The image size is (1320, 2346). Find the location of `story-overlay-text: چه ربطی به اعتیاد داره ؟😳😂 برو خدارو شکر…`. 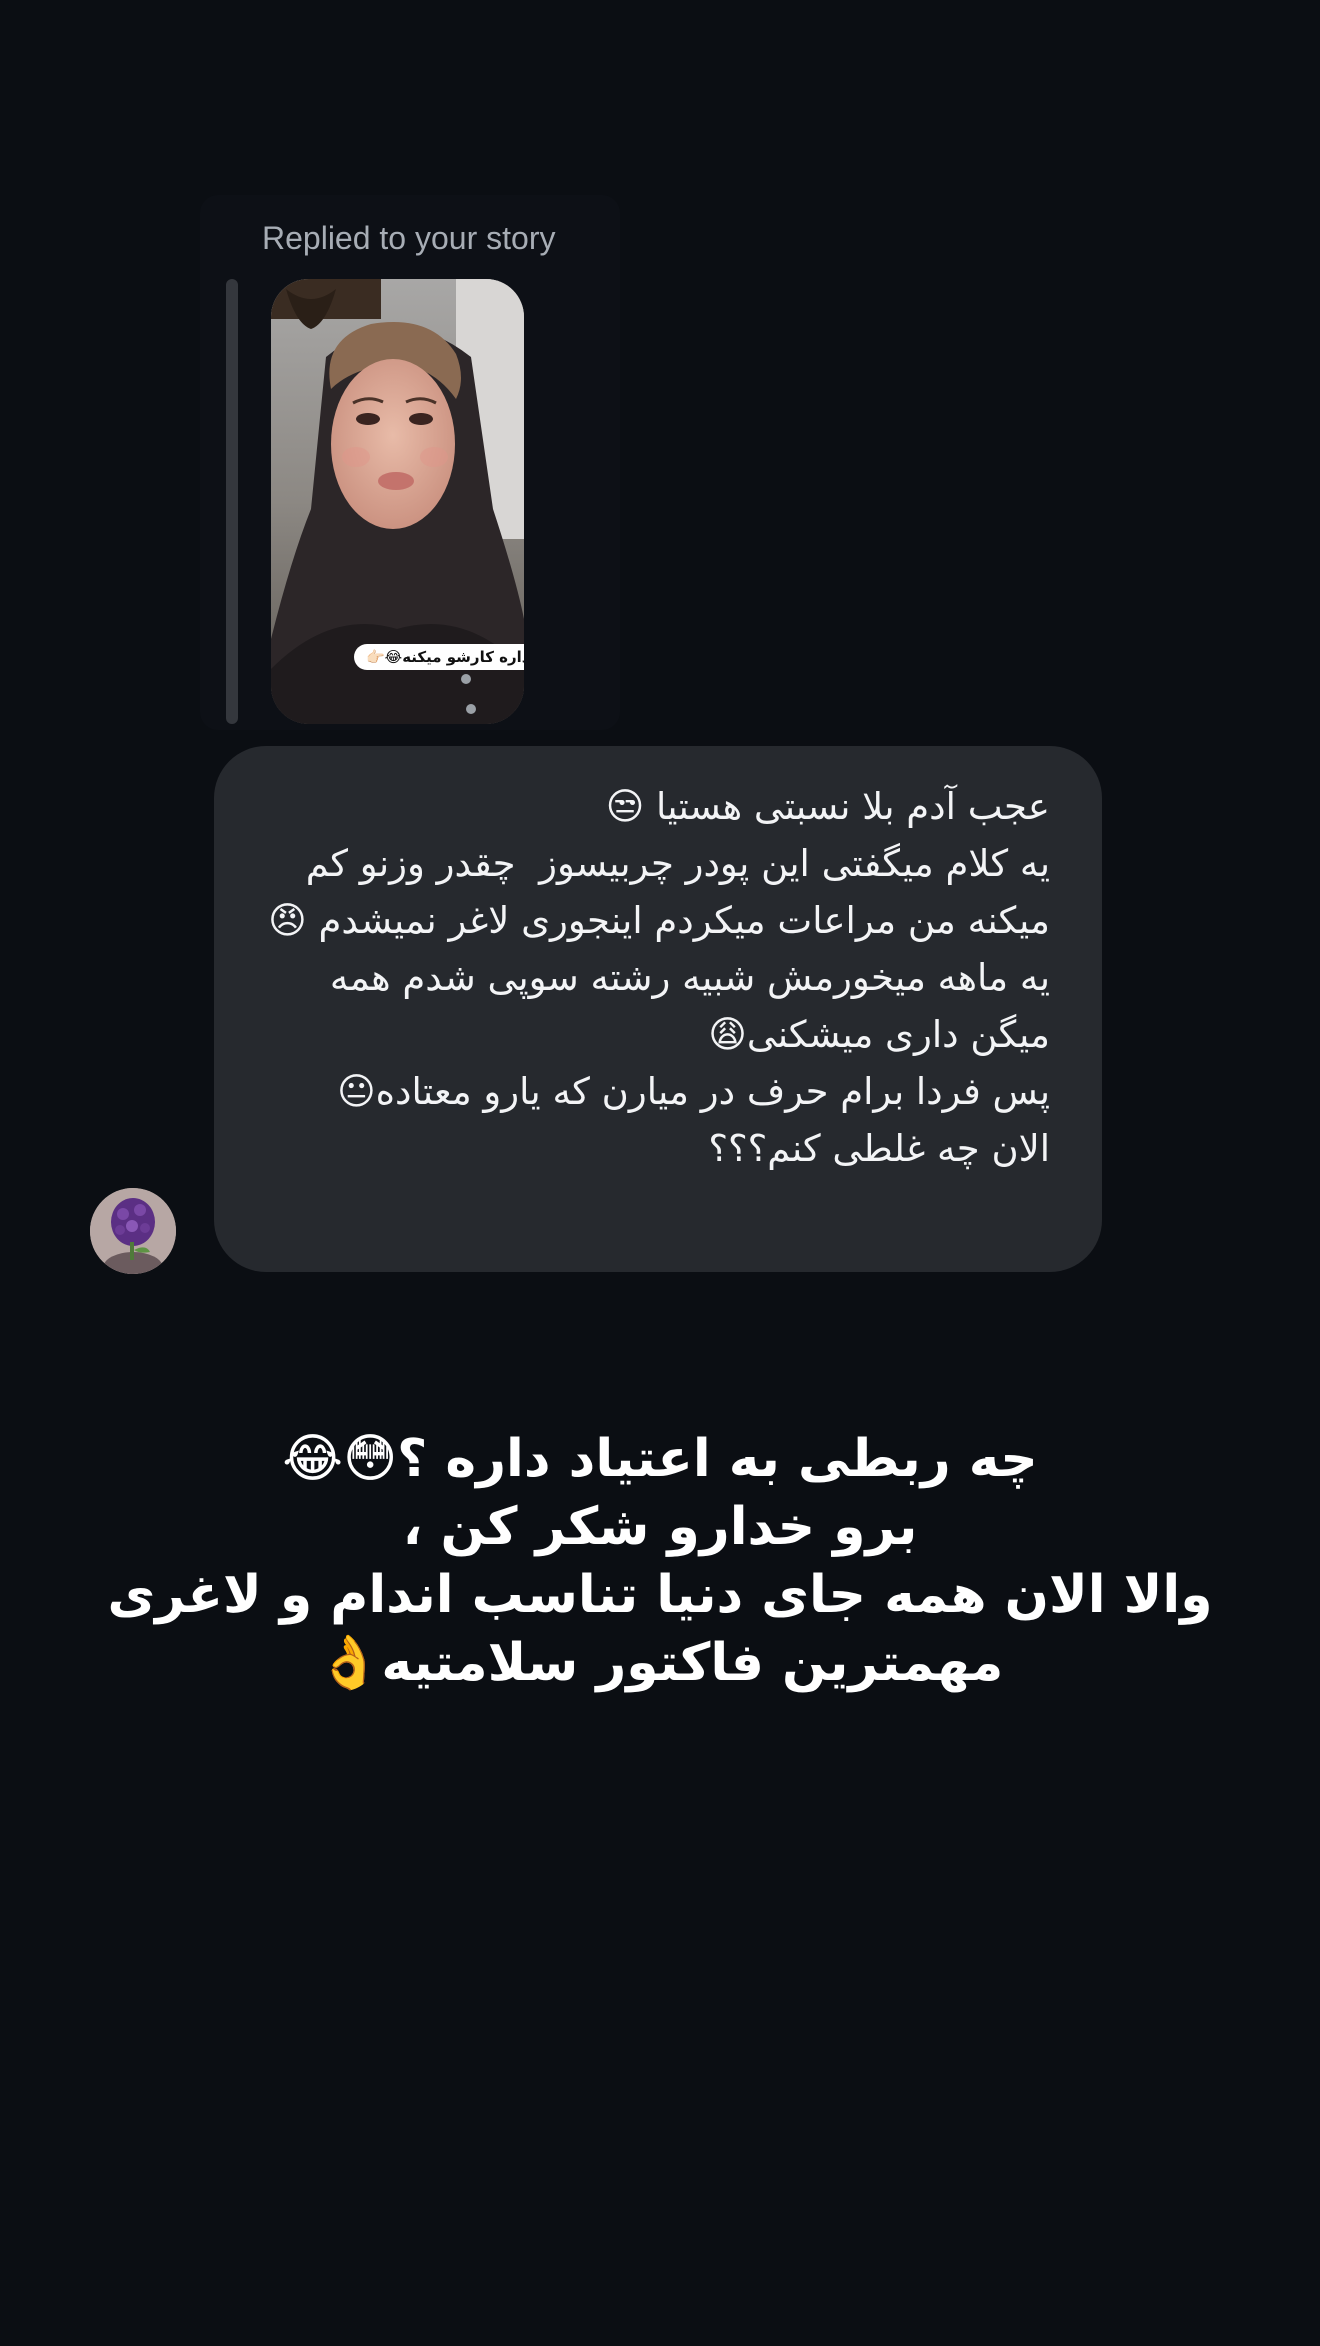

story-overlay-text: چه ربطی به اعتیاد داره ؟😳😂 برو خدارو شکر… is located at coordinates (660, 1561).